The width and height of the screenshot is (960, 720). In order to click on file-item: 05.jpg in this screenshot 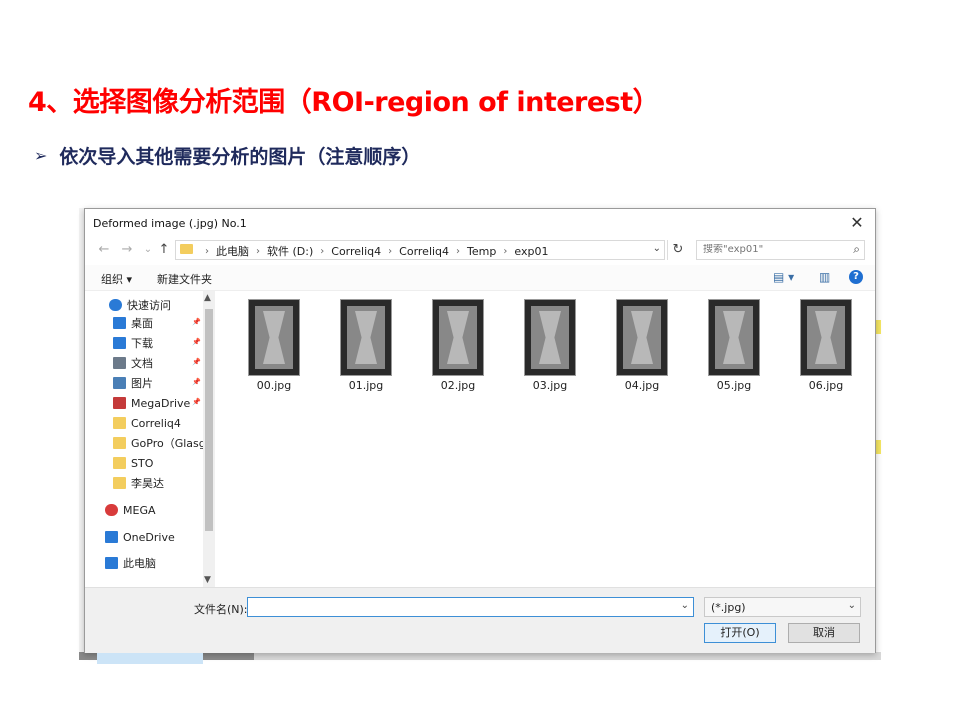, I will do `click(734, 345)`.